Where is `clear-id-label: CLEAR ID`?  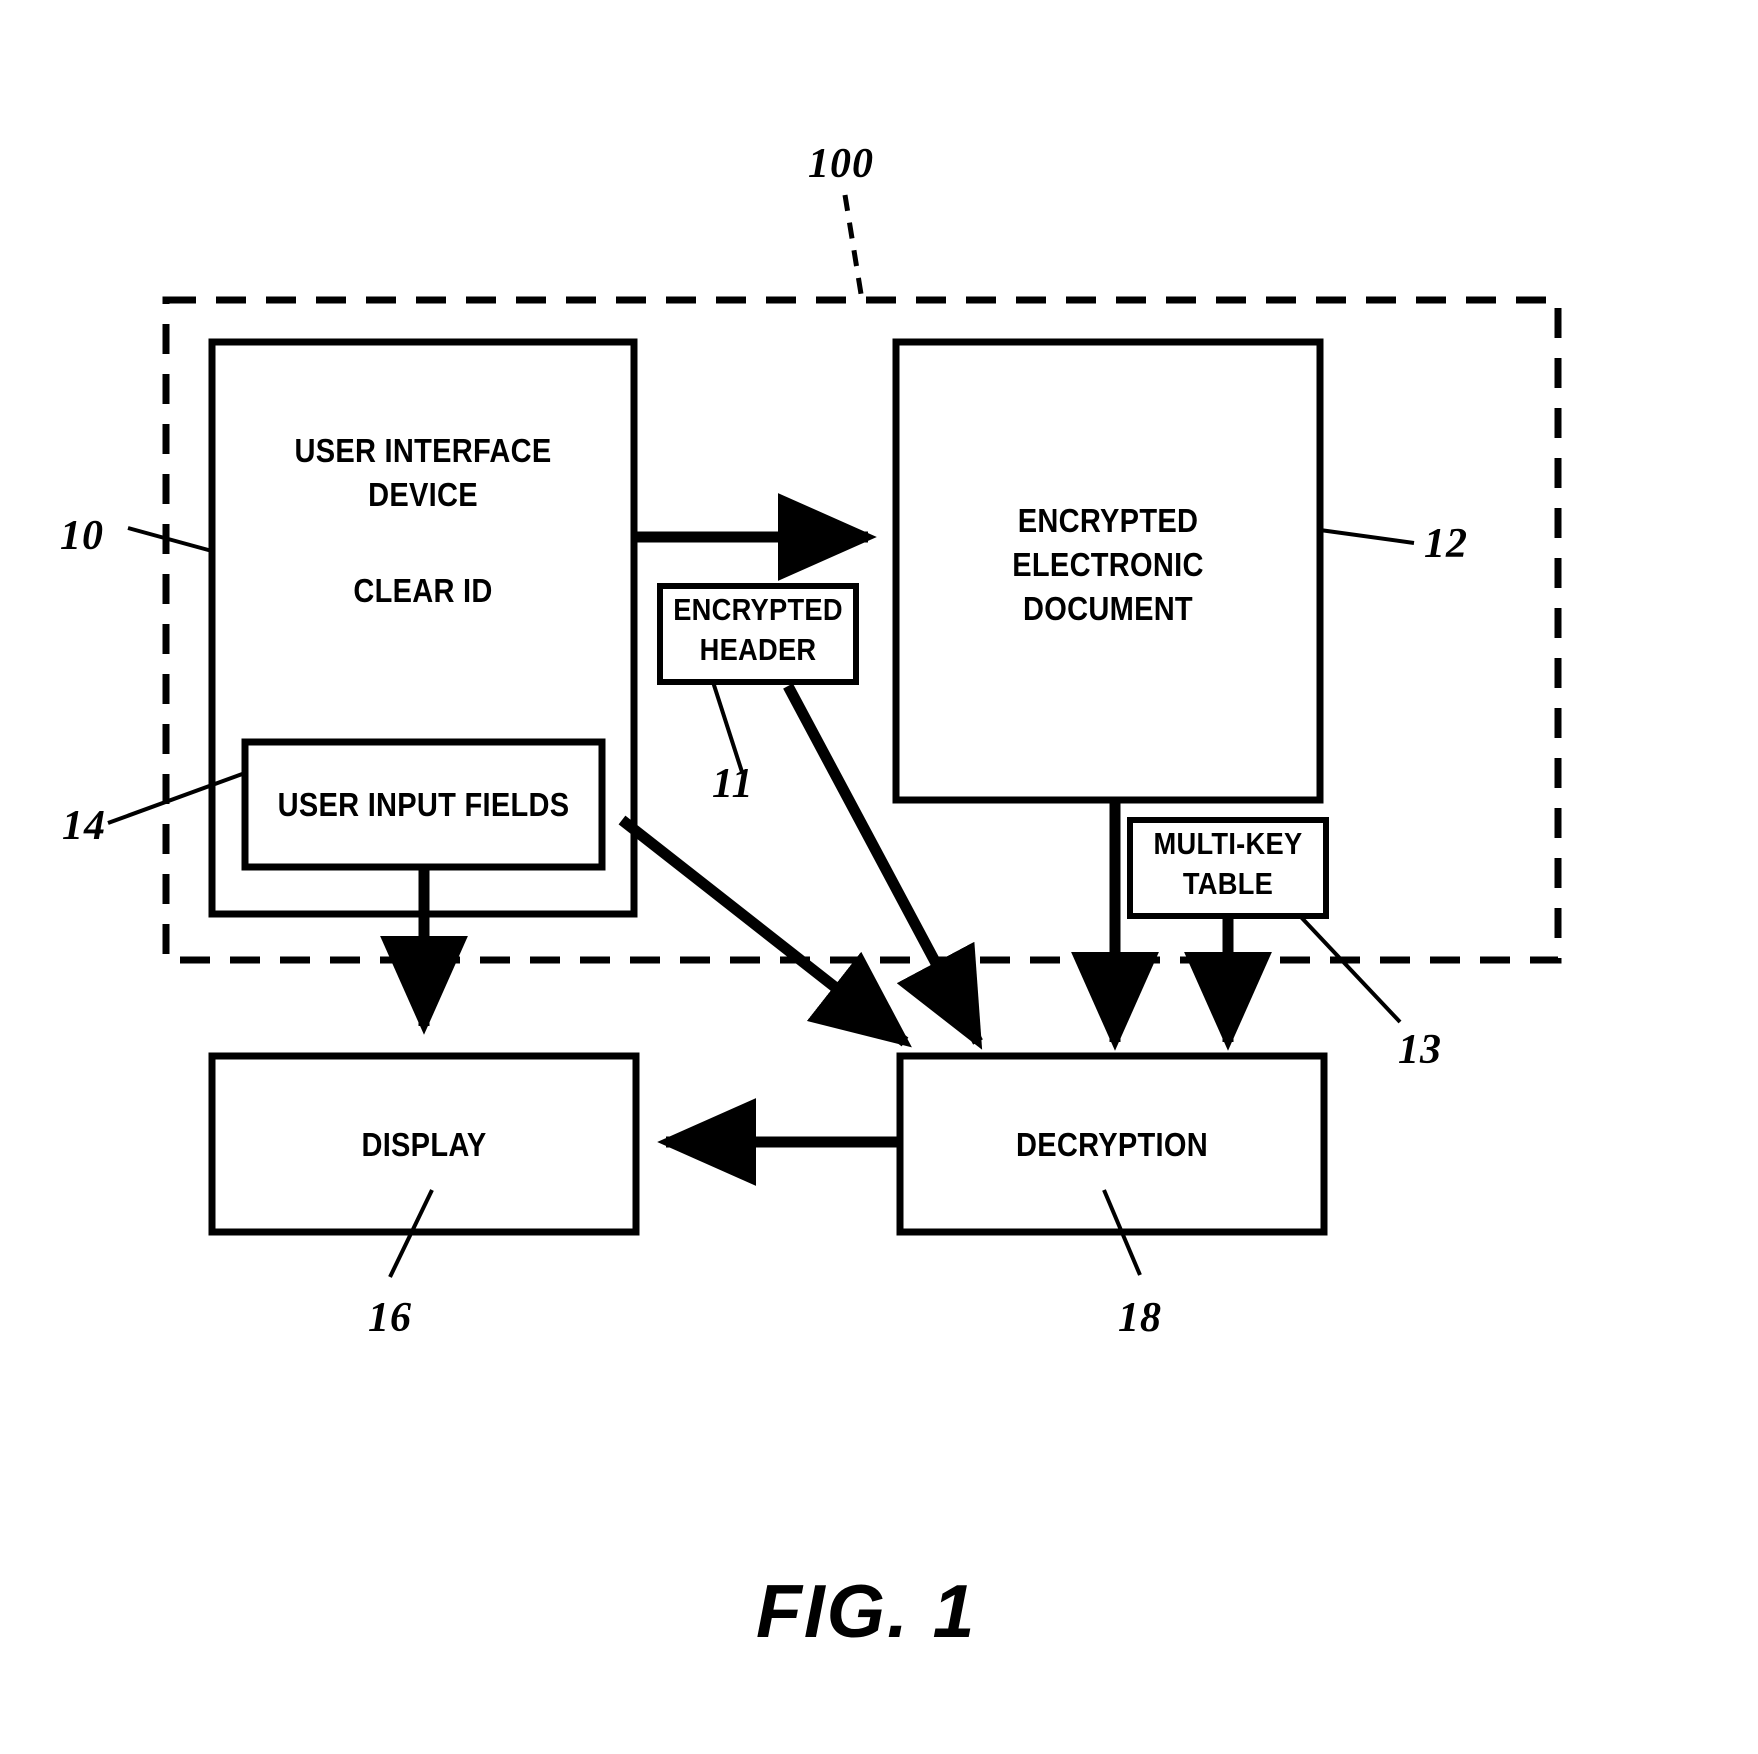 clear-id-label: CLEAR ID is located at coordinates (423, 590).